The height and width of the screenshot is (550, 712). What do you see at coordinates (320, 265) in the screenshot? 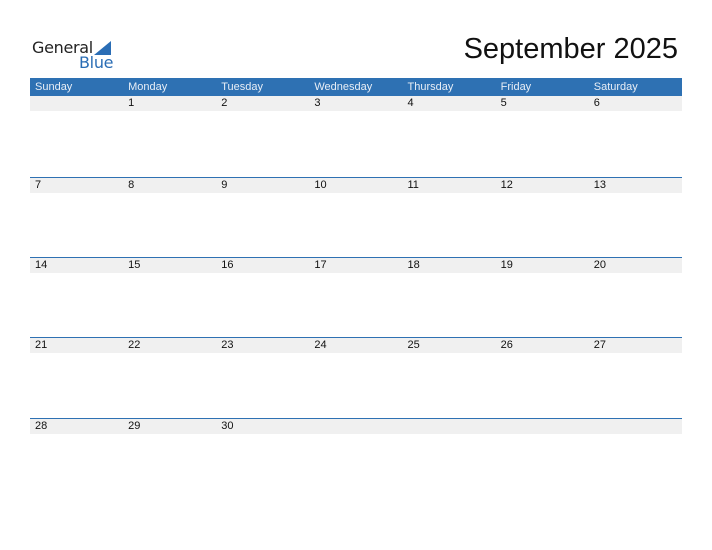
I see `day-cell: 17` at bounding box center [320, 265].